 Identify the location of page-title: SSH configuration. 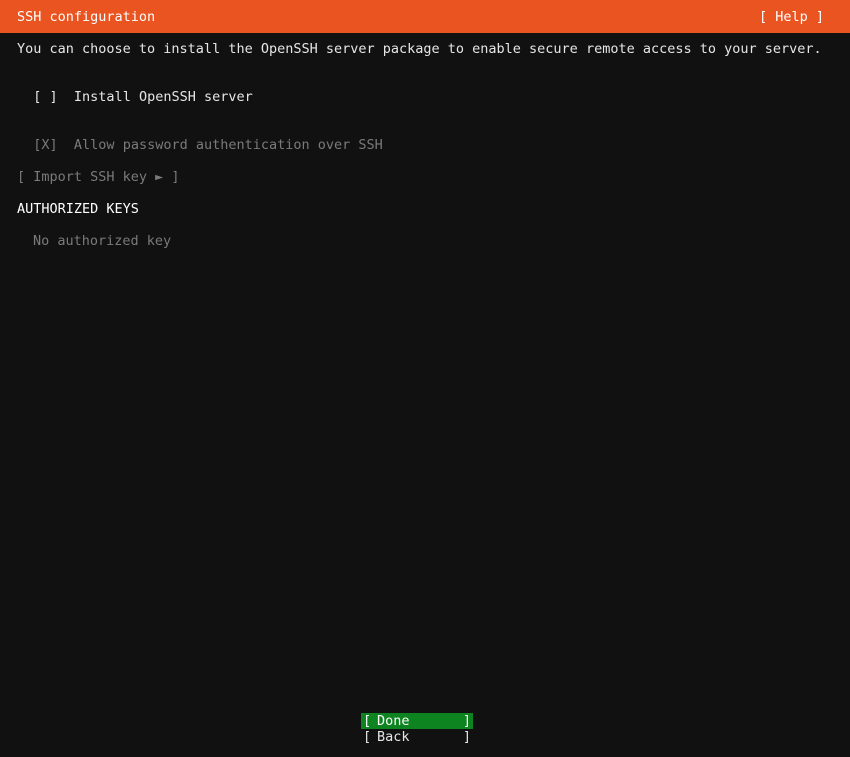
(86, 17).